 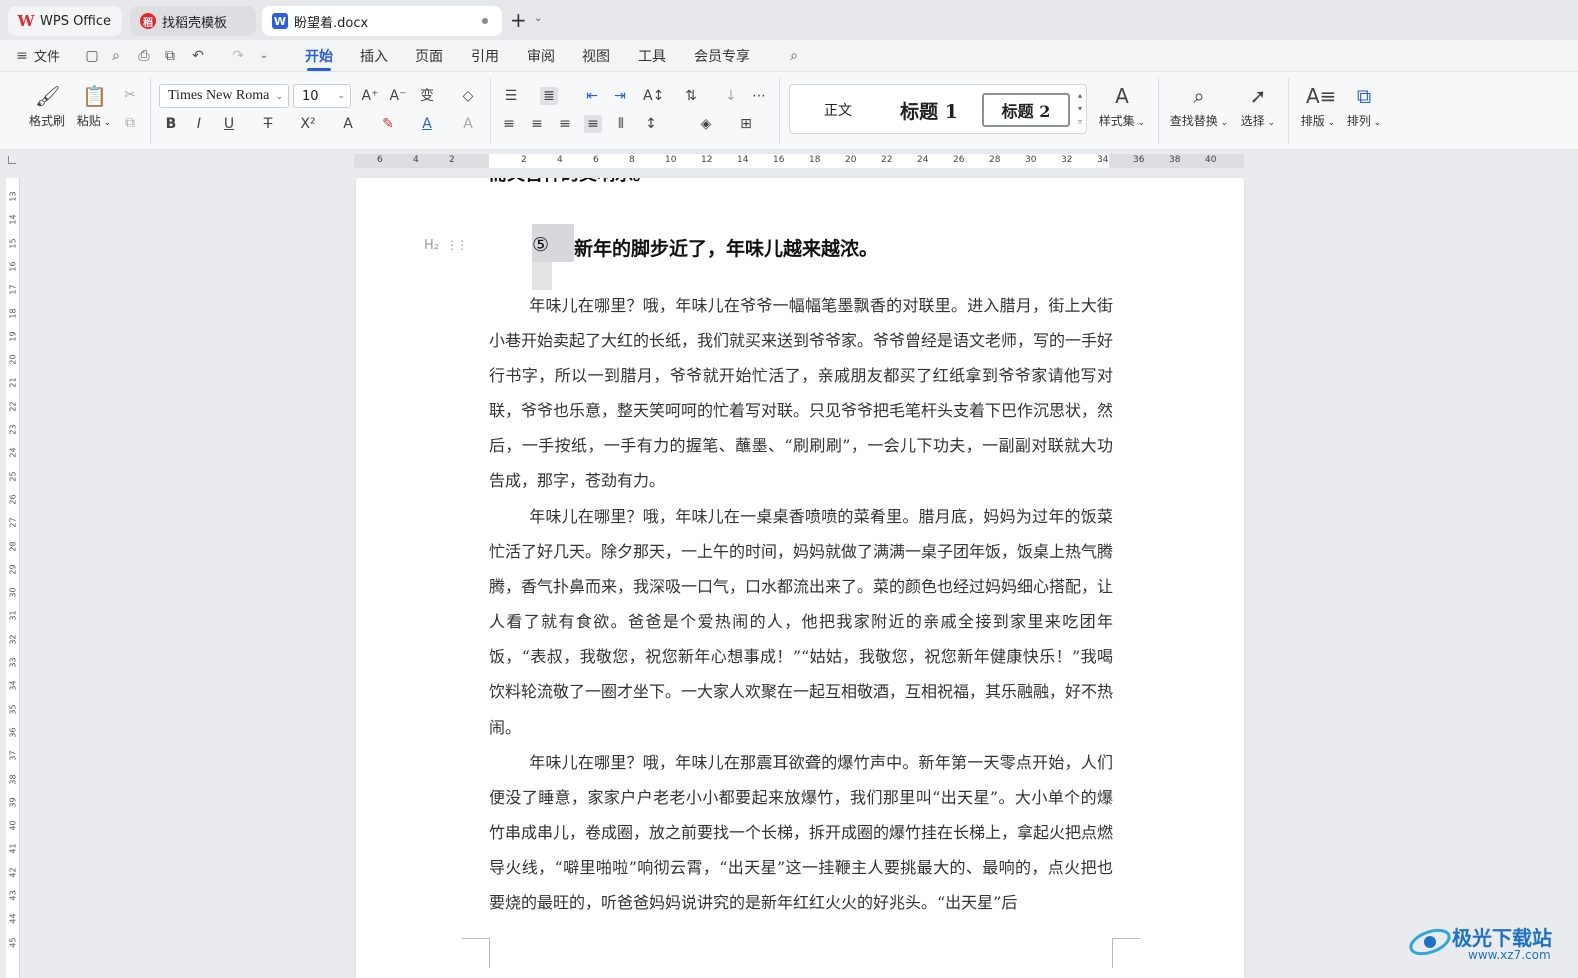 What do you see at coordinates (1026, 110) in the screenshot?
I see `style-heading-2: 标题 2` at bounding box center [1026, 110].